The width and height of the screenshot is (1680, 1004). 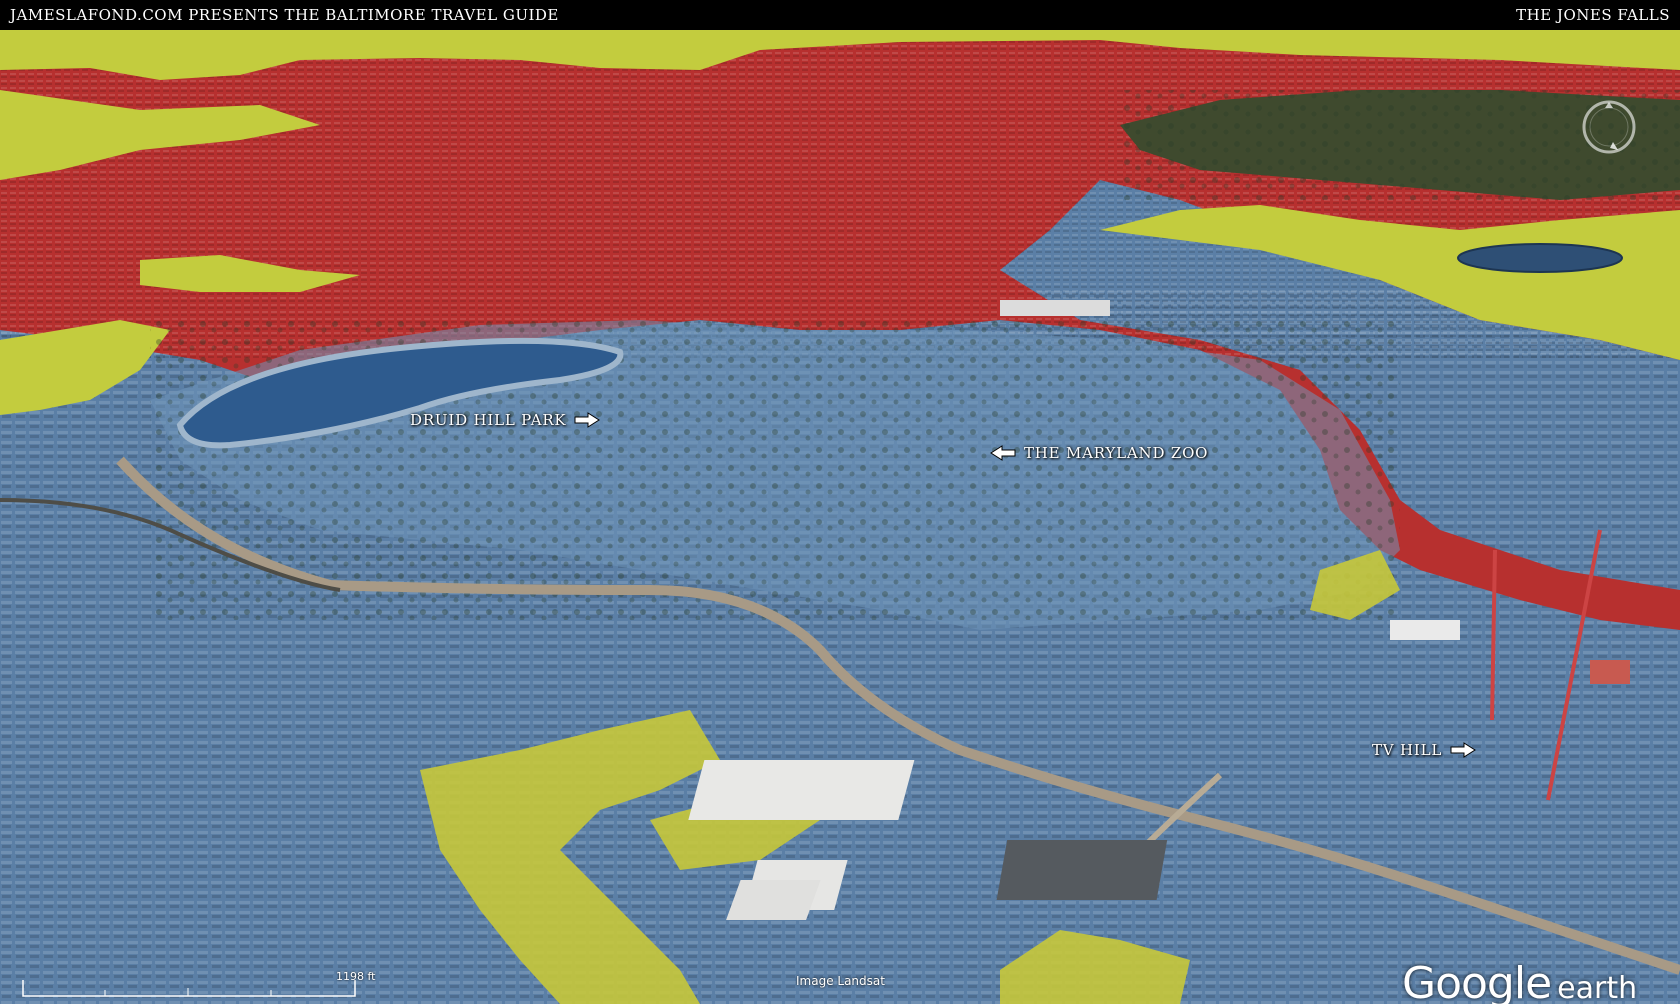 I want to click on label-druid-hill-park: DRUID HILL PARK, so click(x=505, y=420).